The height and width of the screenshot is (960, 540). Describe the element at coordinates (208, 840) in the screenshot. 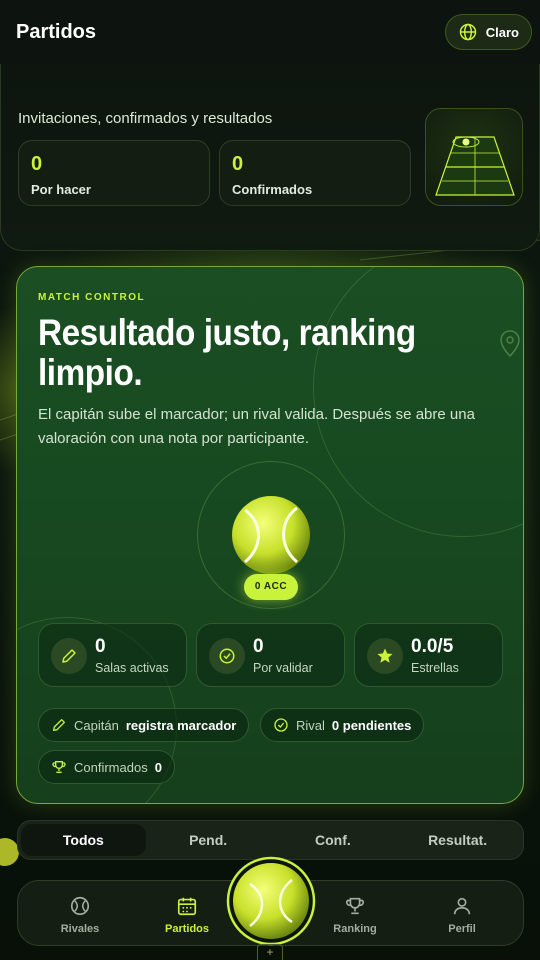

I see `tab-pendientes: Pend.` at that location.